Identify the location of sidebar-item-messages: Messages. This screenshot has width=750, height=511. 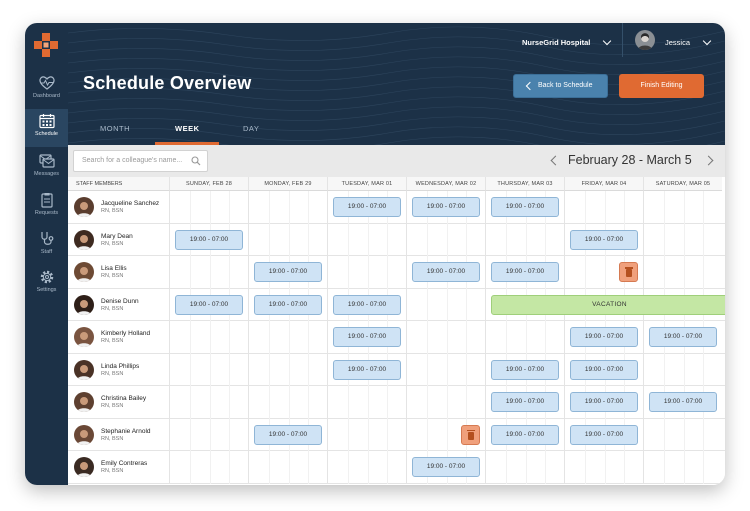
(46, 168).